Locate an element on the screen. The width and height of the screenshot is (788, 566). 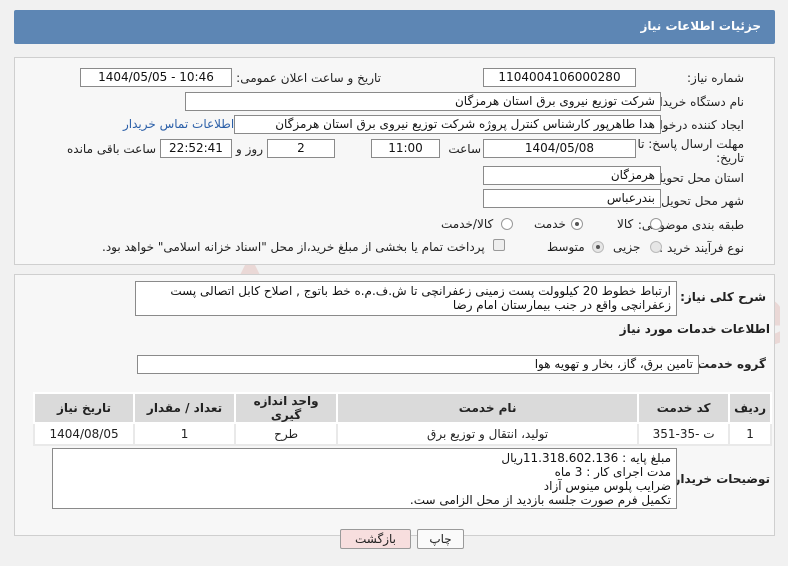
category-radio-service is located at coordinates (577, 224).